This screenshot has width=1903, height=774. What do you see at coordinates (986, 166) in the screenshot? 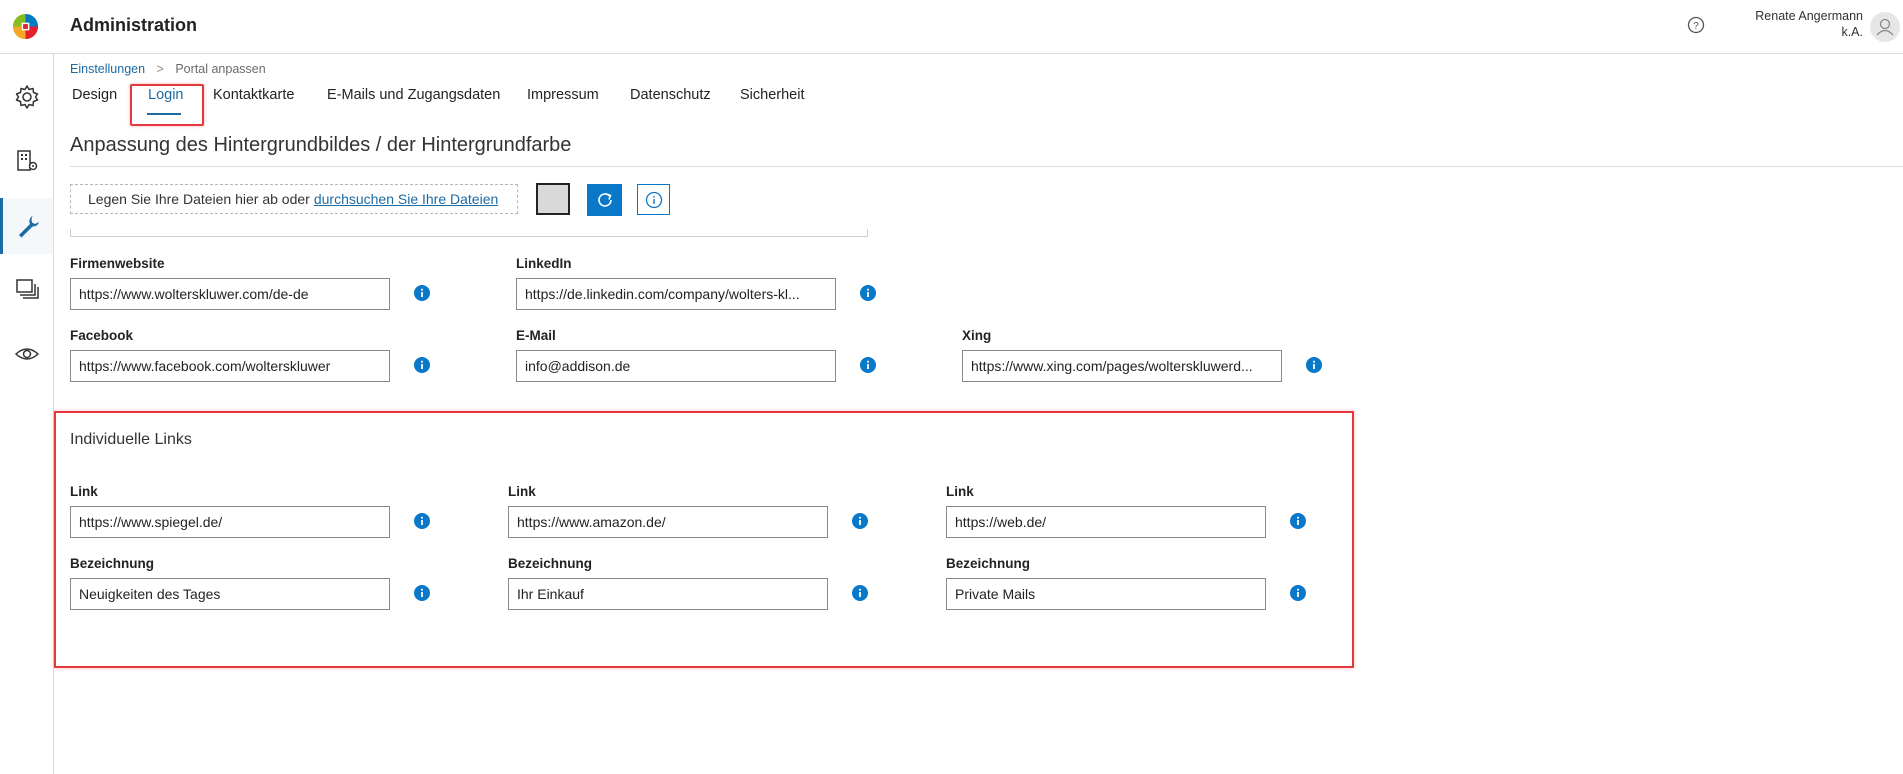
I see `section-divider` at bounding box center [986, 166].